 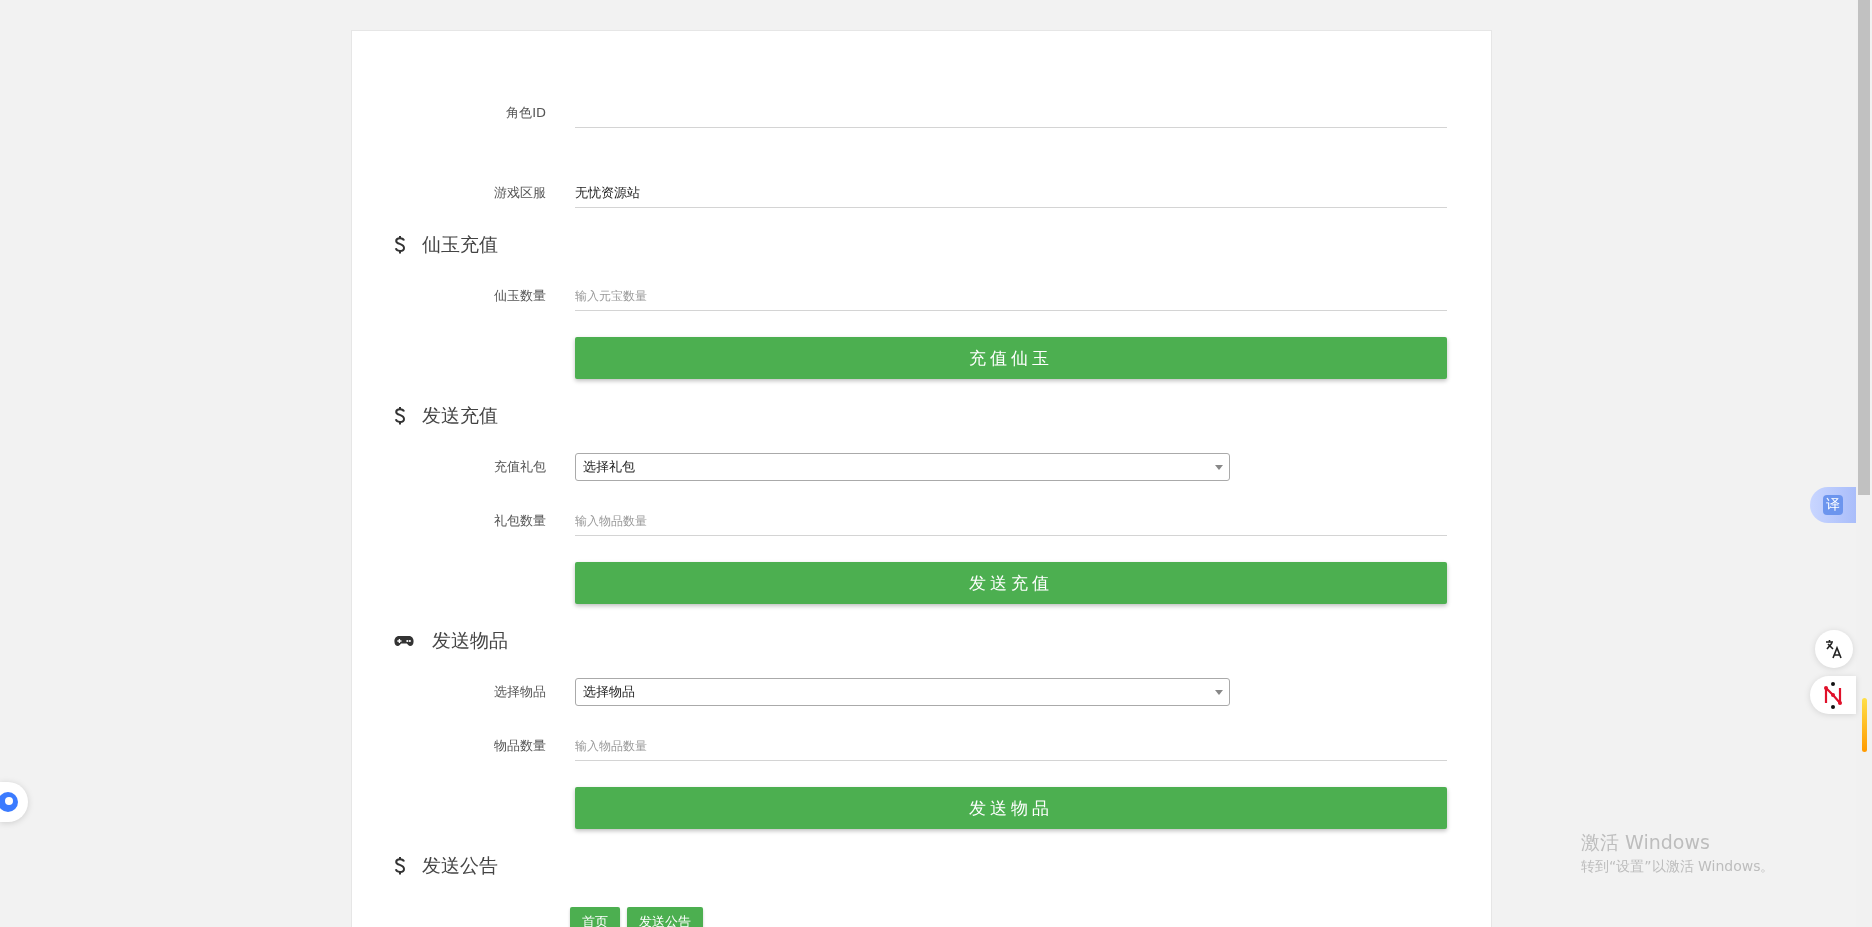 I want to click on field-label: 充值礼包, so click(x=519, y=467).